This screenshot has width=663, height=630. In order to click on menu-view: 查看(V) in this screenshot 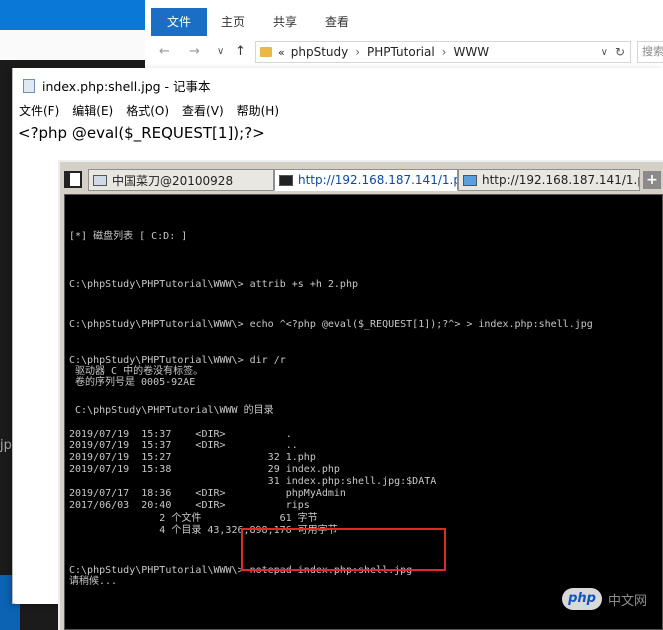, I will do `click(203, 110)`.